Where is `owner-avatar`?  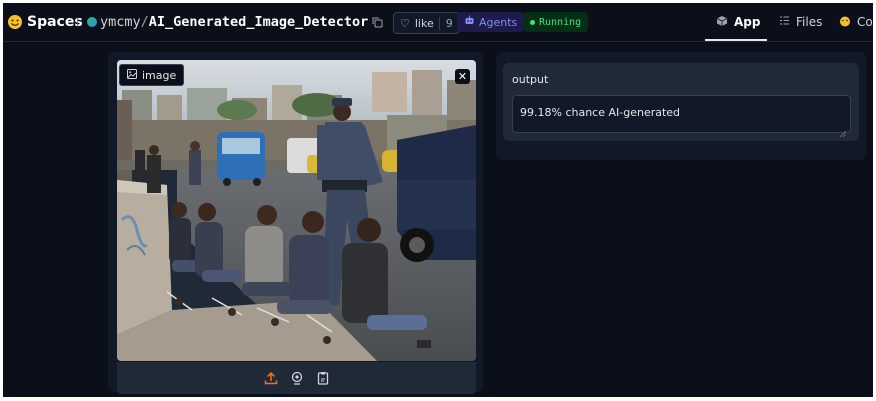
owner-avatar is located at coordinates (92, 22).